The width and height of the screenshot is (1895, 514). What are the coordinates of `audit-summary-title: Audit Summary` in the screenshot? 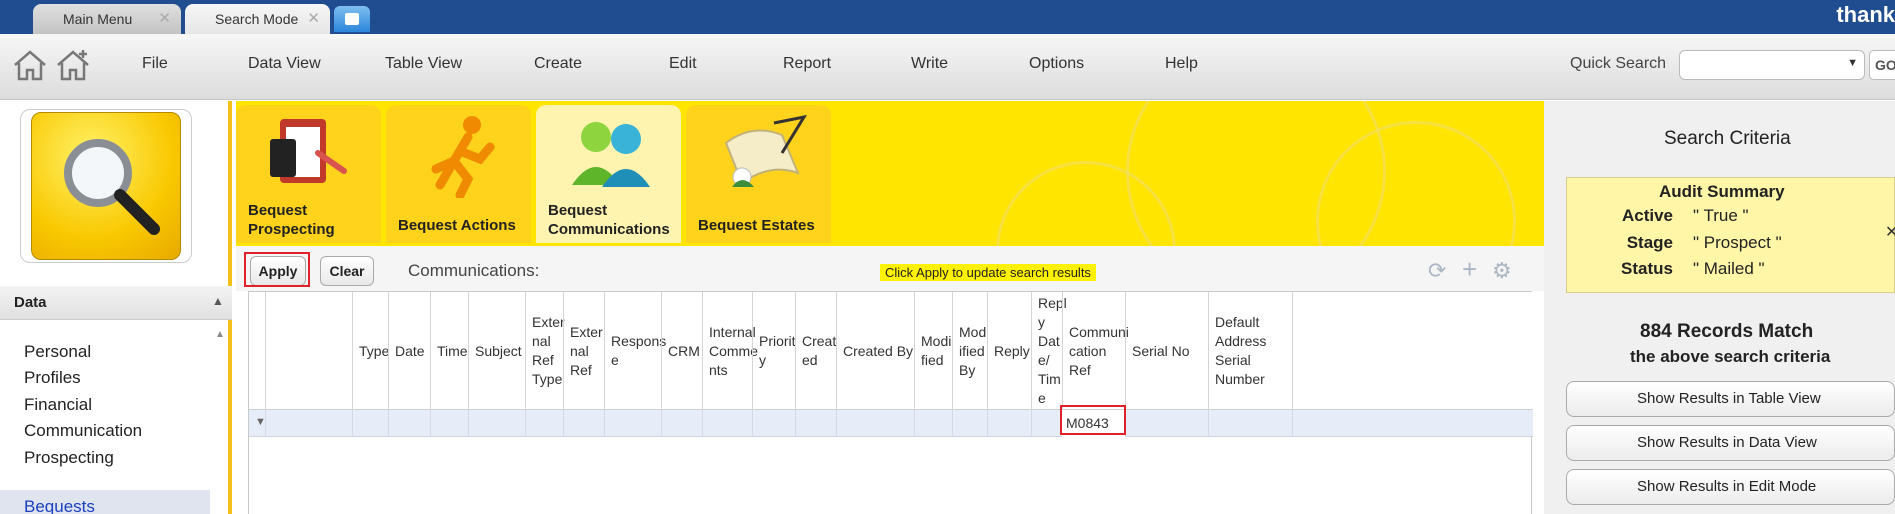 It's located at (1722, 191).